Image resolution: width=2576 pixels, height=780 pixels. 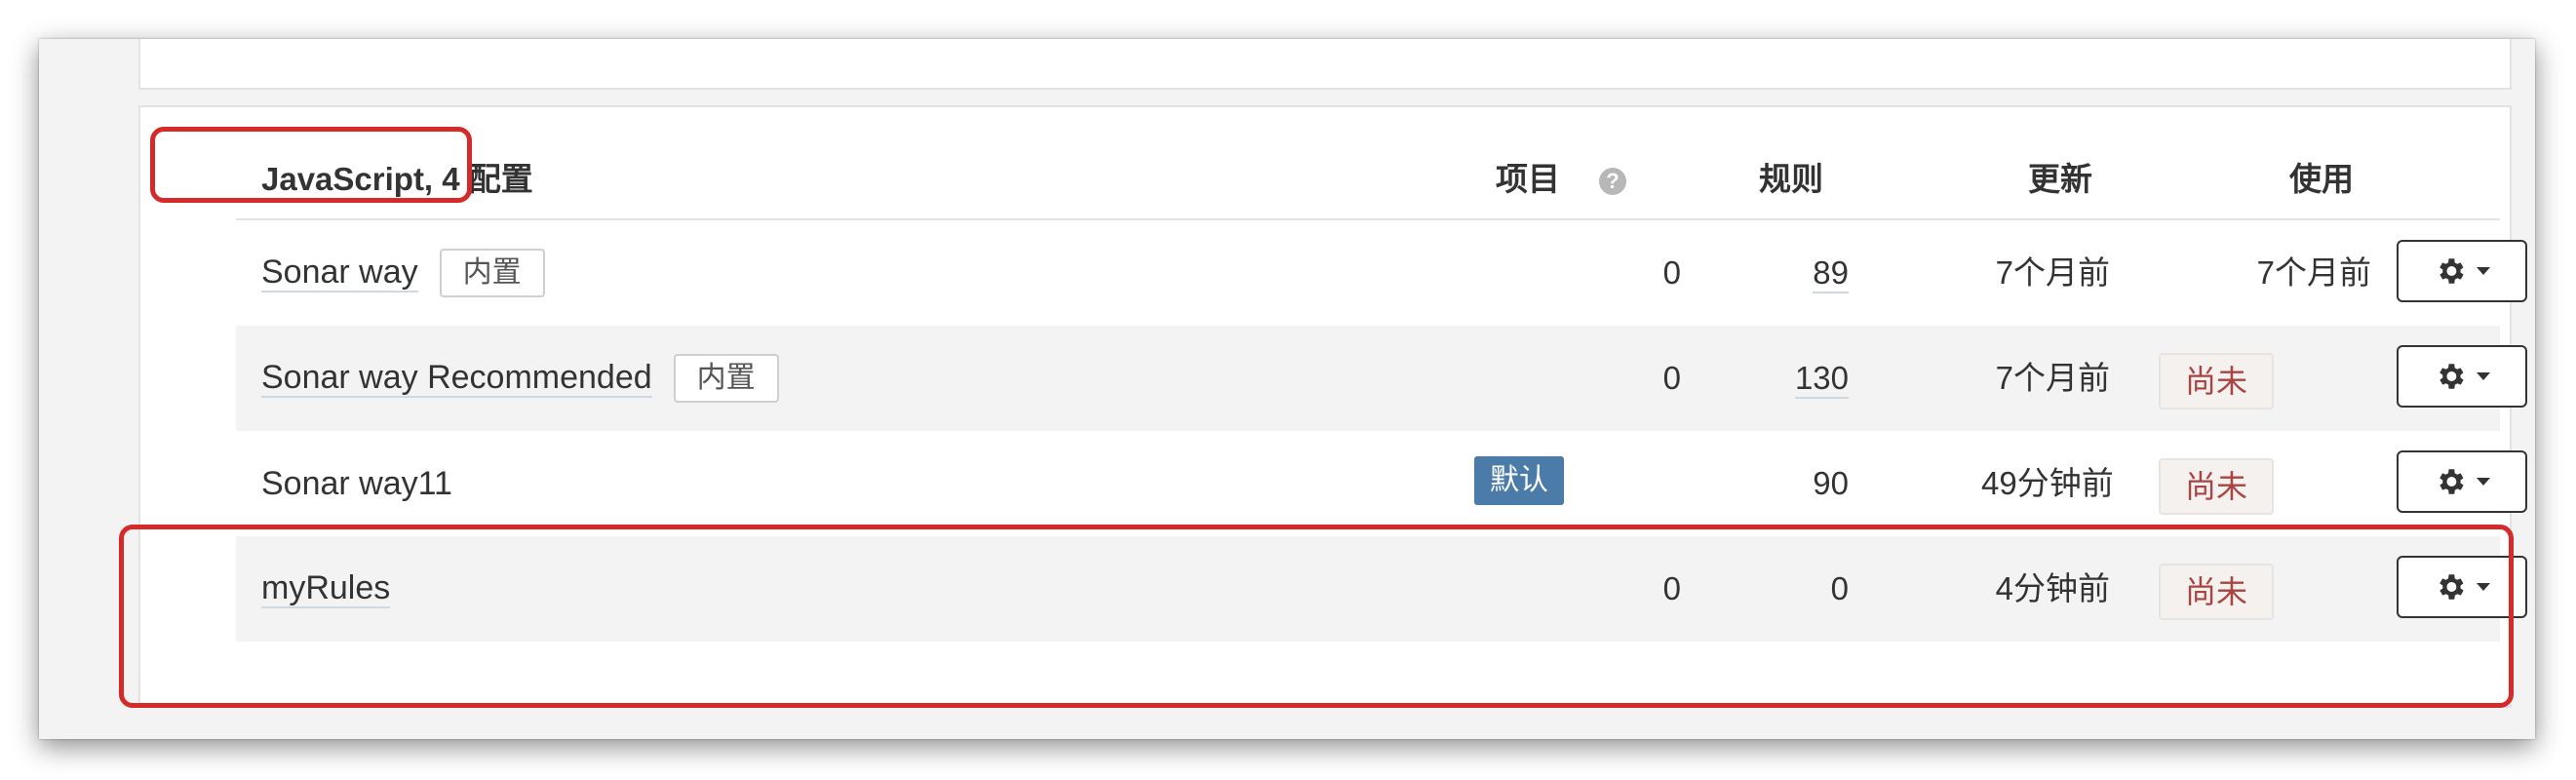 I want to click on rules-link: 89, so click(x=1831, y=273).